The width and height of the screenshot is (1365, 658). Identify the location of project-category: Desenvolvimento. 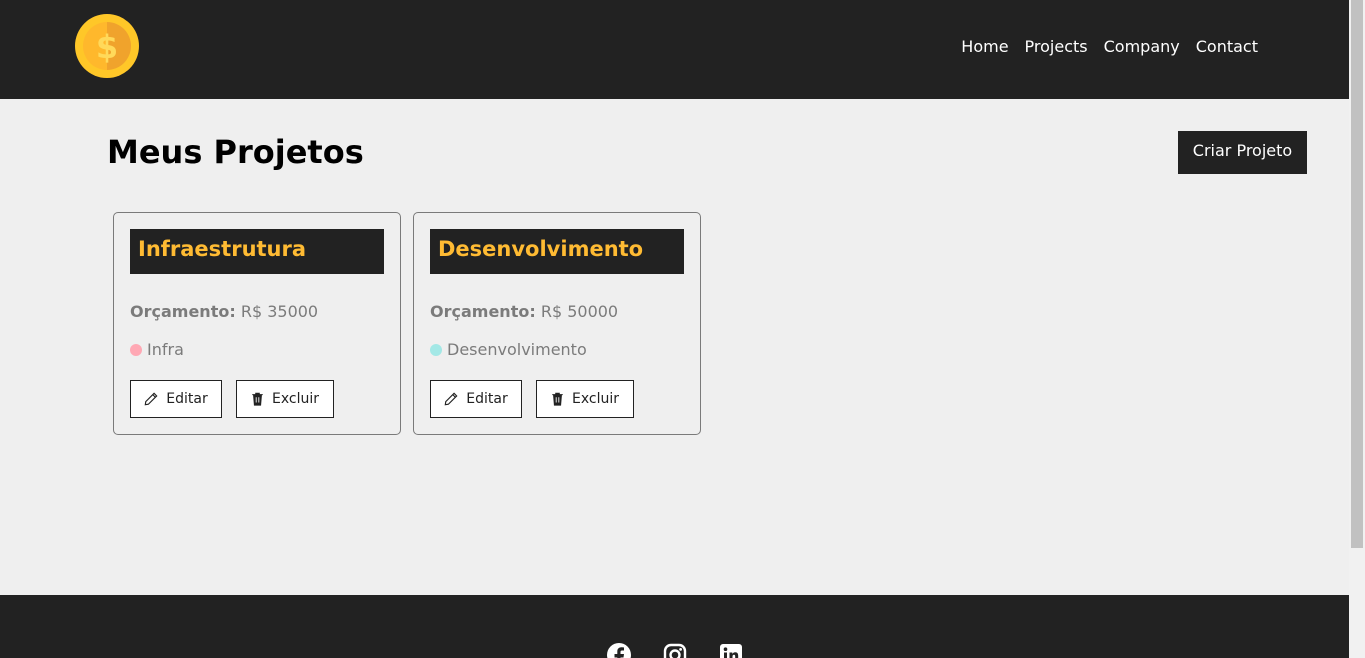
(508, 349).